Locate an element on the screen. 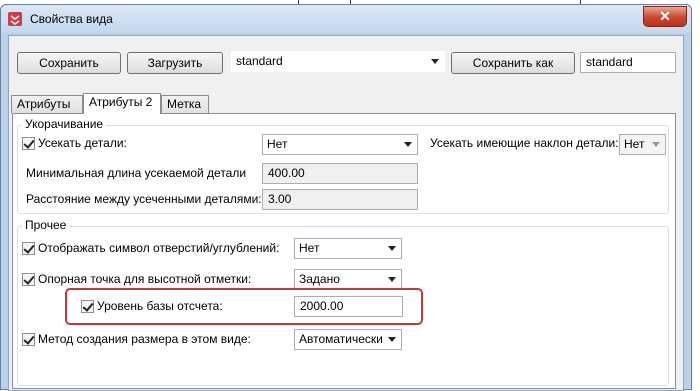  cut-parts-label: Усекать детали: is located at coordinates (82, 143).